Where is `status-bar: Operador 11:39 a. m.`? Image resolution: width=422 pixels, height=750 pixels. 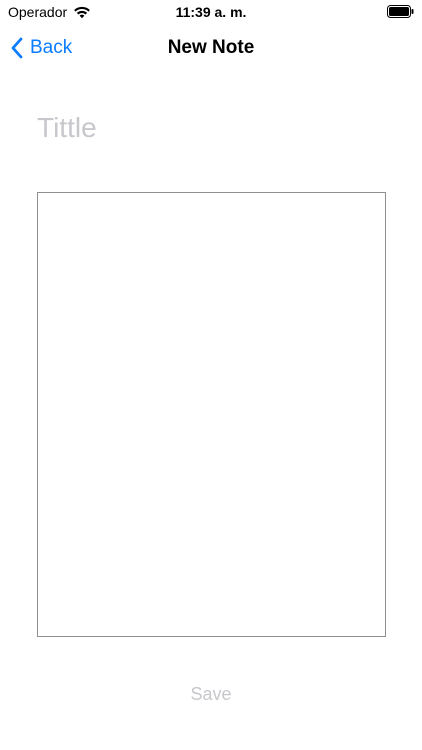 status-bar: Operador 11:39 a. m. is located at coordinates (211, 12).